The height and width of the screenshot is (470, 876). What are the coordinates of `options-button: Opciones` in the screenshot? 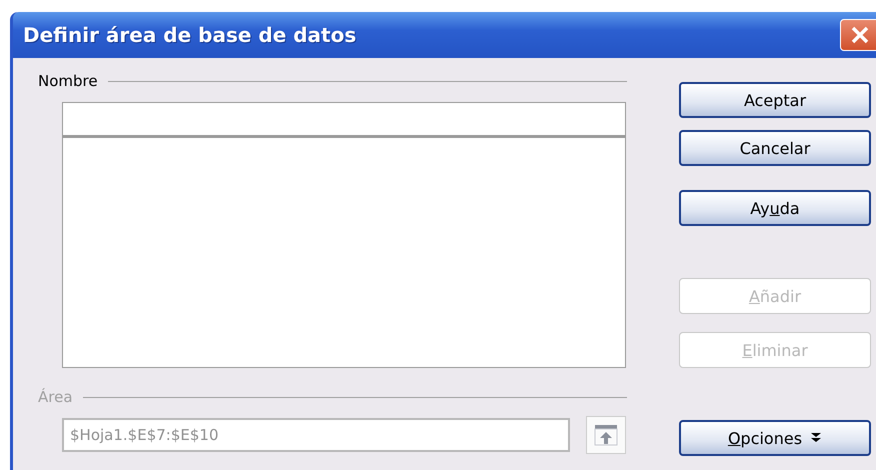 It's located at (775, 438).